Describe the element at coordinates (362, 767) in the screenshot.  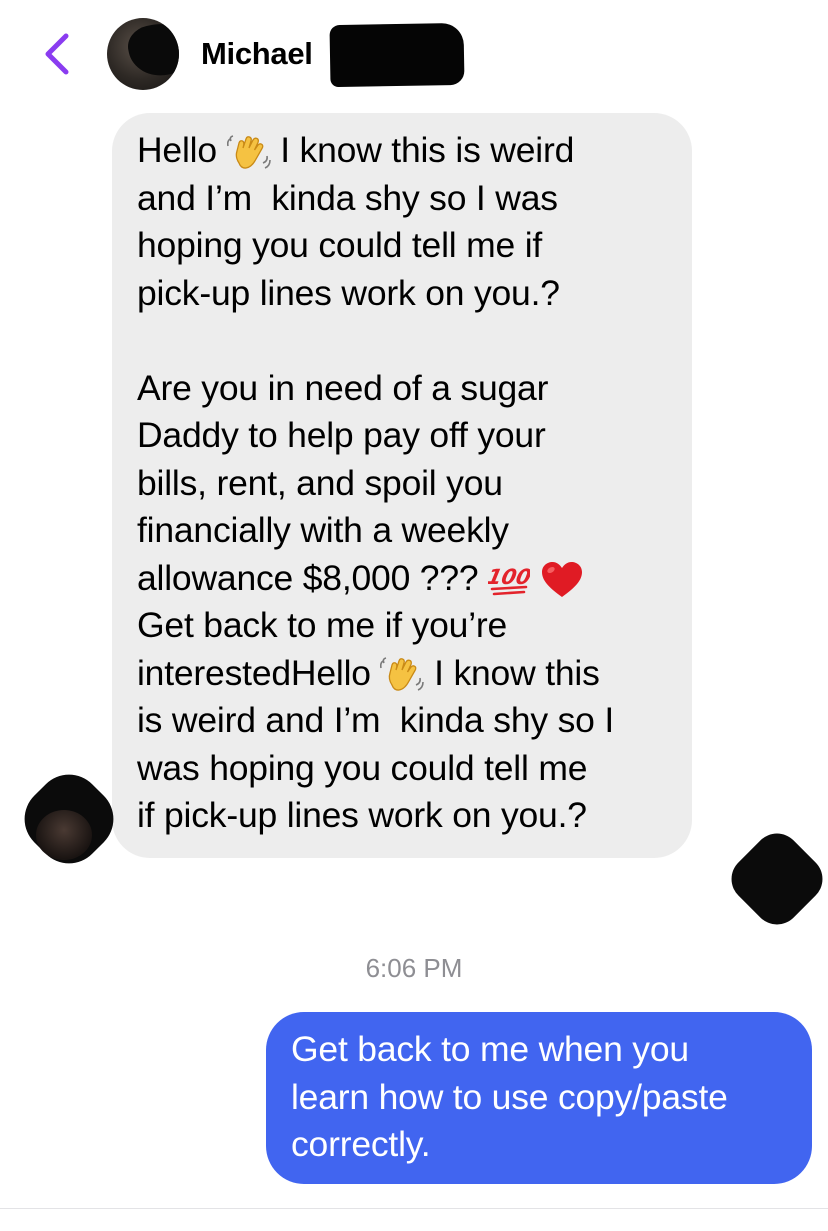
I see `message-text-segment: was hoping you could tell me` at that location.